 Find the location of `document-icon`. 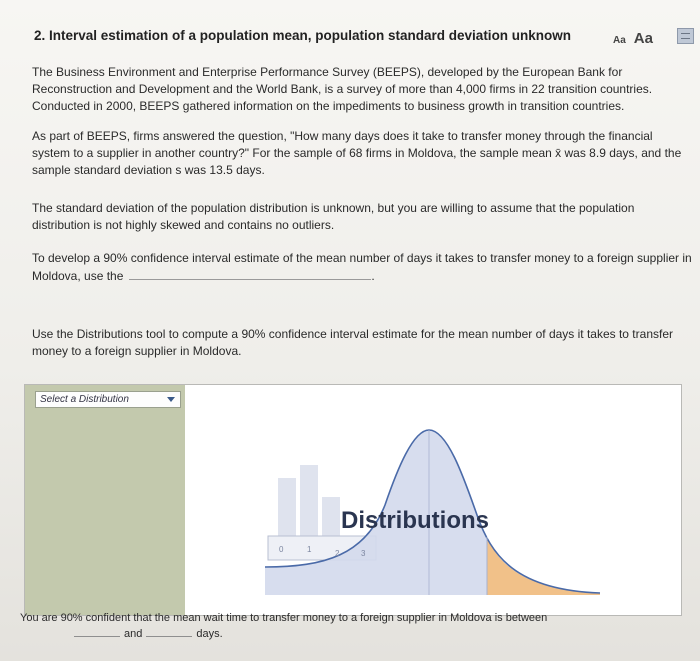

document-icon is located at coordinates (685, 36).